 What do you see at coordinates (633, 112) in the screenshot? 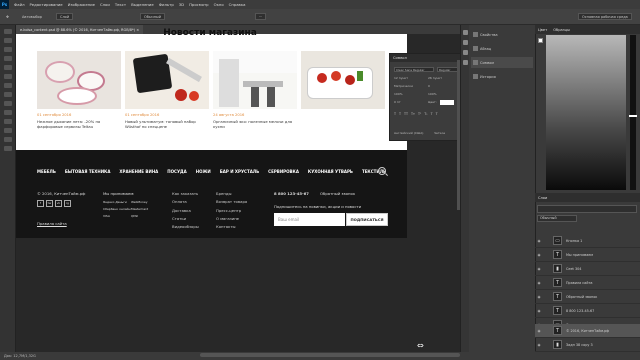
I see `hue-slider` at bounding box center [633, 112].